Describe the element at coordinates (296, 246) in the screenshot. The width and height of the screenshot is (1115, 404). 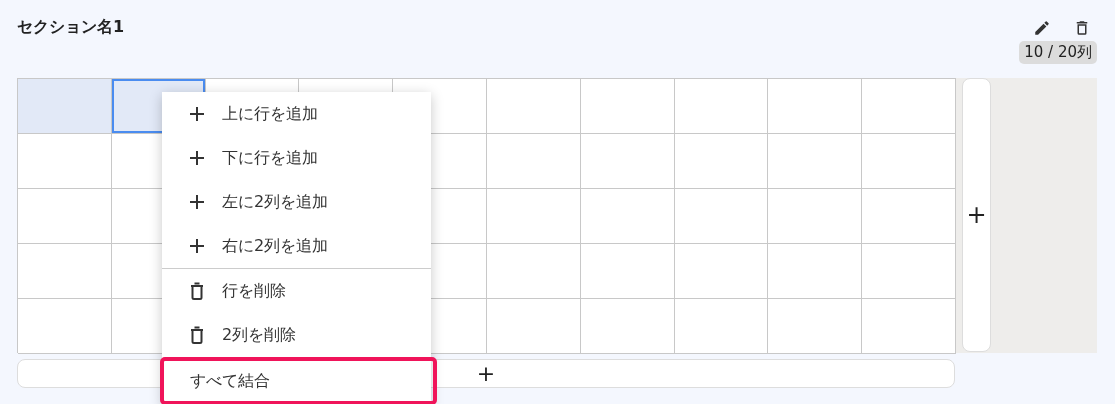
I see `menu-item: 右に2列を追加` at that location.